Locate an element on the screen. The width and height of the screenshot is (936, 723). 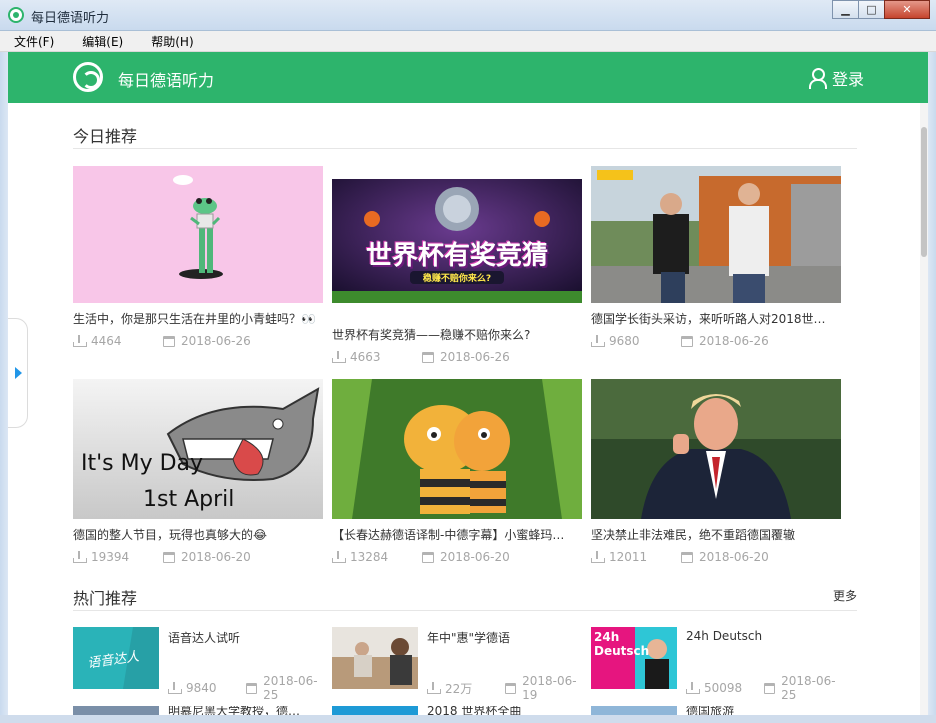
menu-help: 帮助(H) is located at coordinates (172, 41).